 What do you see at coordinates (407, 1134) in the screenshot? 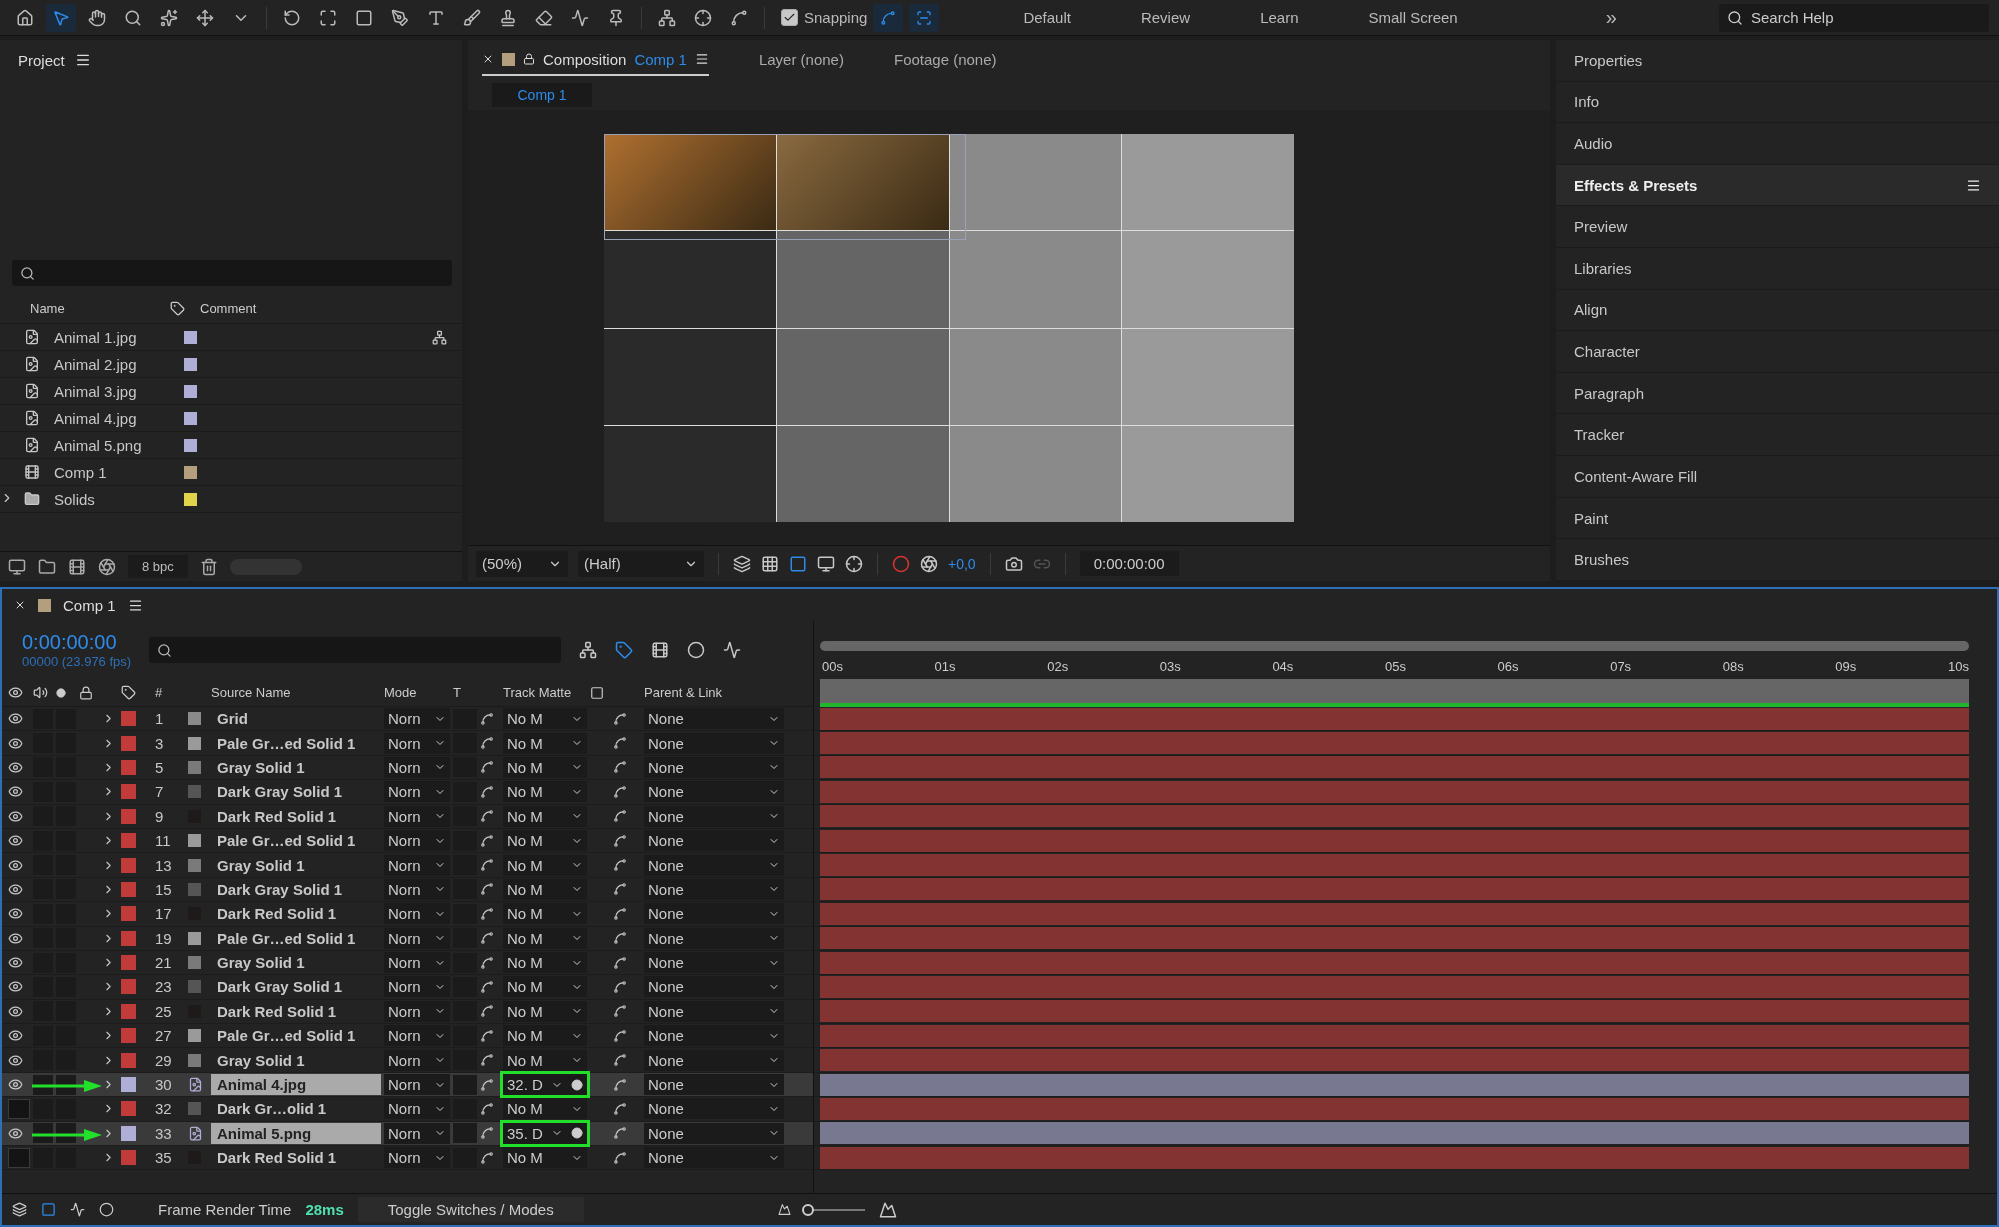
I see `layer-row: 33 Animal 5.png Norn 35. D None` at bounding box center [407, 1134].